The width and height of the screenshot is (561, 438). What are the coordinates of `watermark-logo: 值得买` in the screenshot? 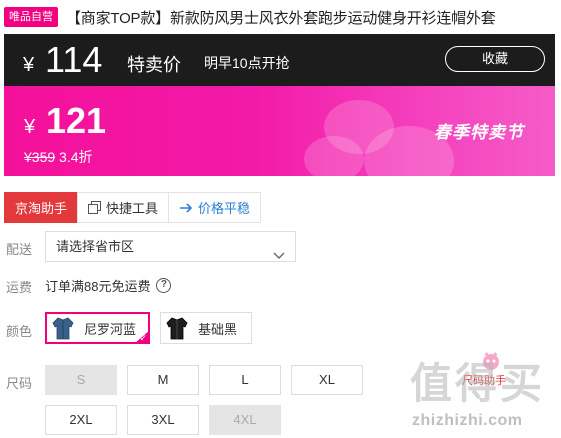 It's located at (478, 383).